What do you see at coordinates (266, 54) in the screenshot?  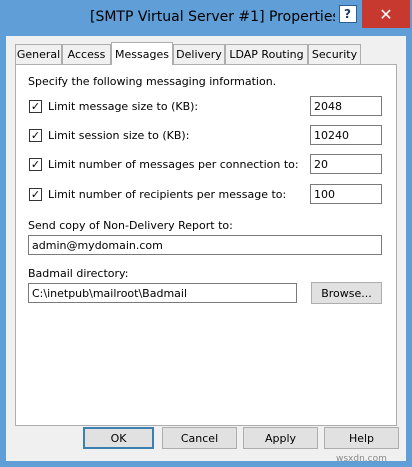 I see `tab-ldap-routing: LDAP Routing` at bounding box center [266, 54].